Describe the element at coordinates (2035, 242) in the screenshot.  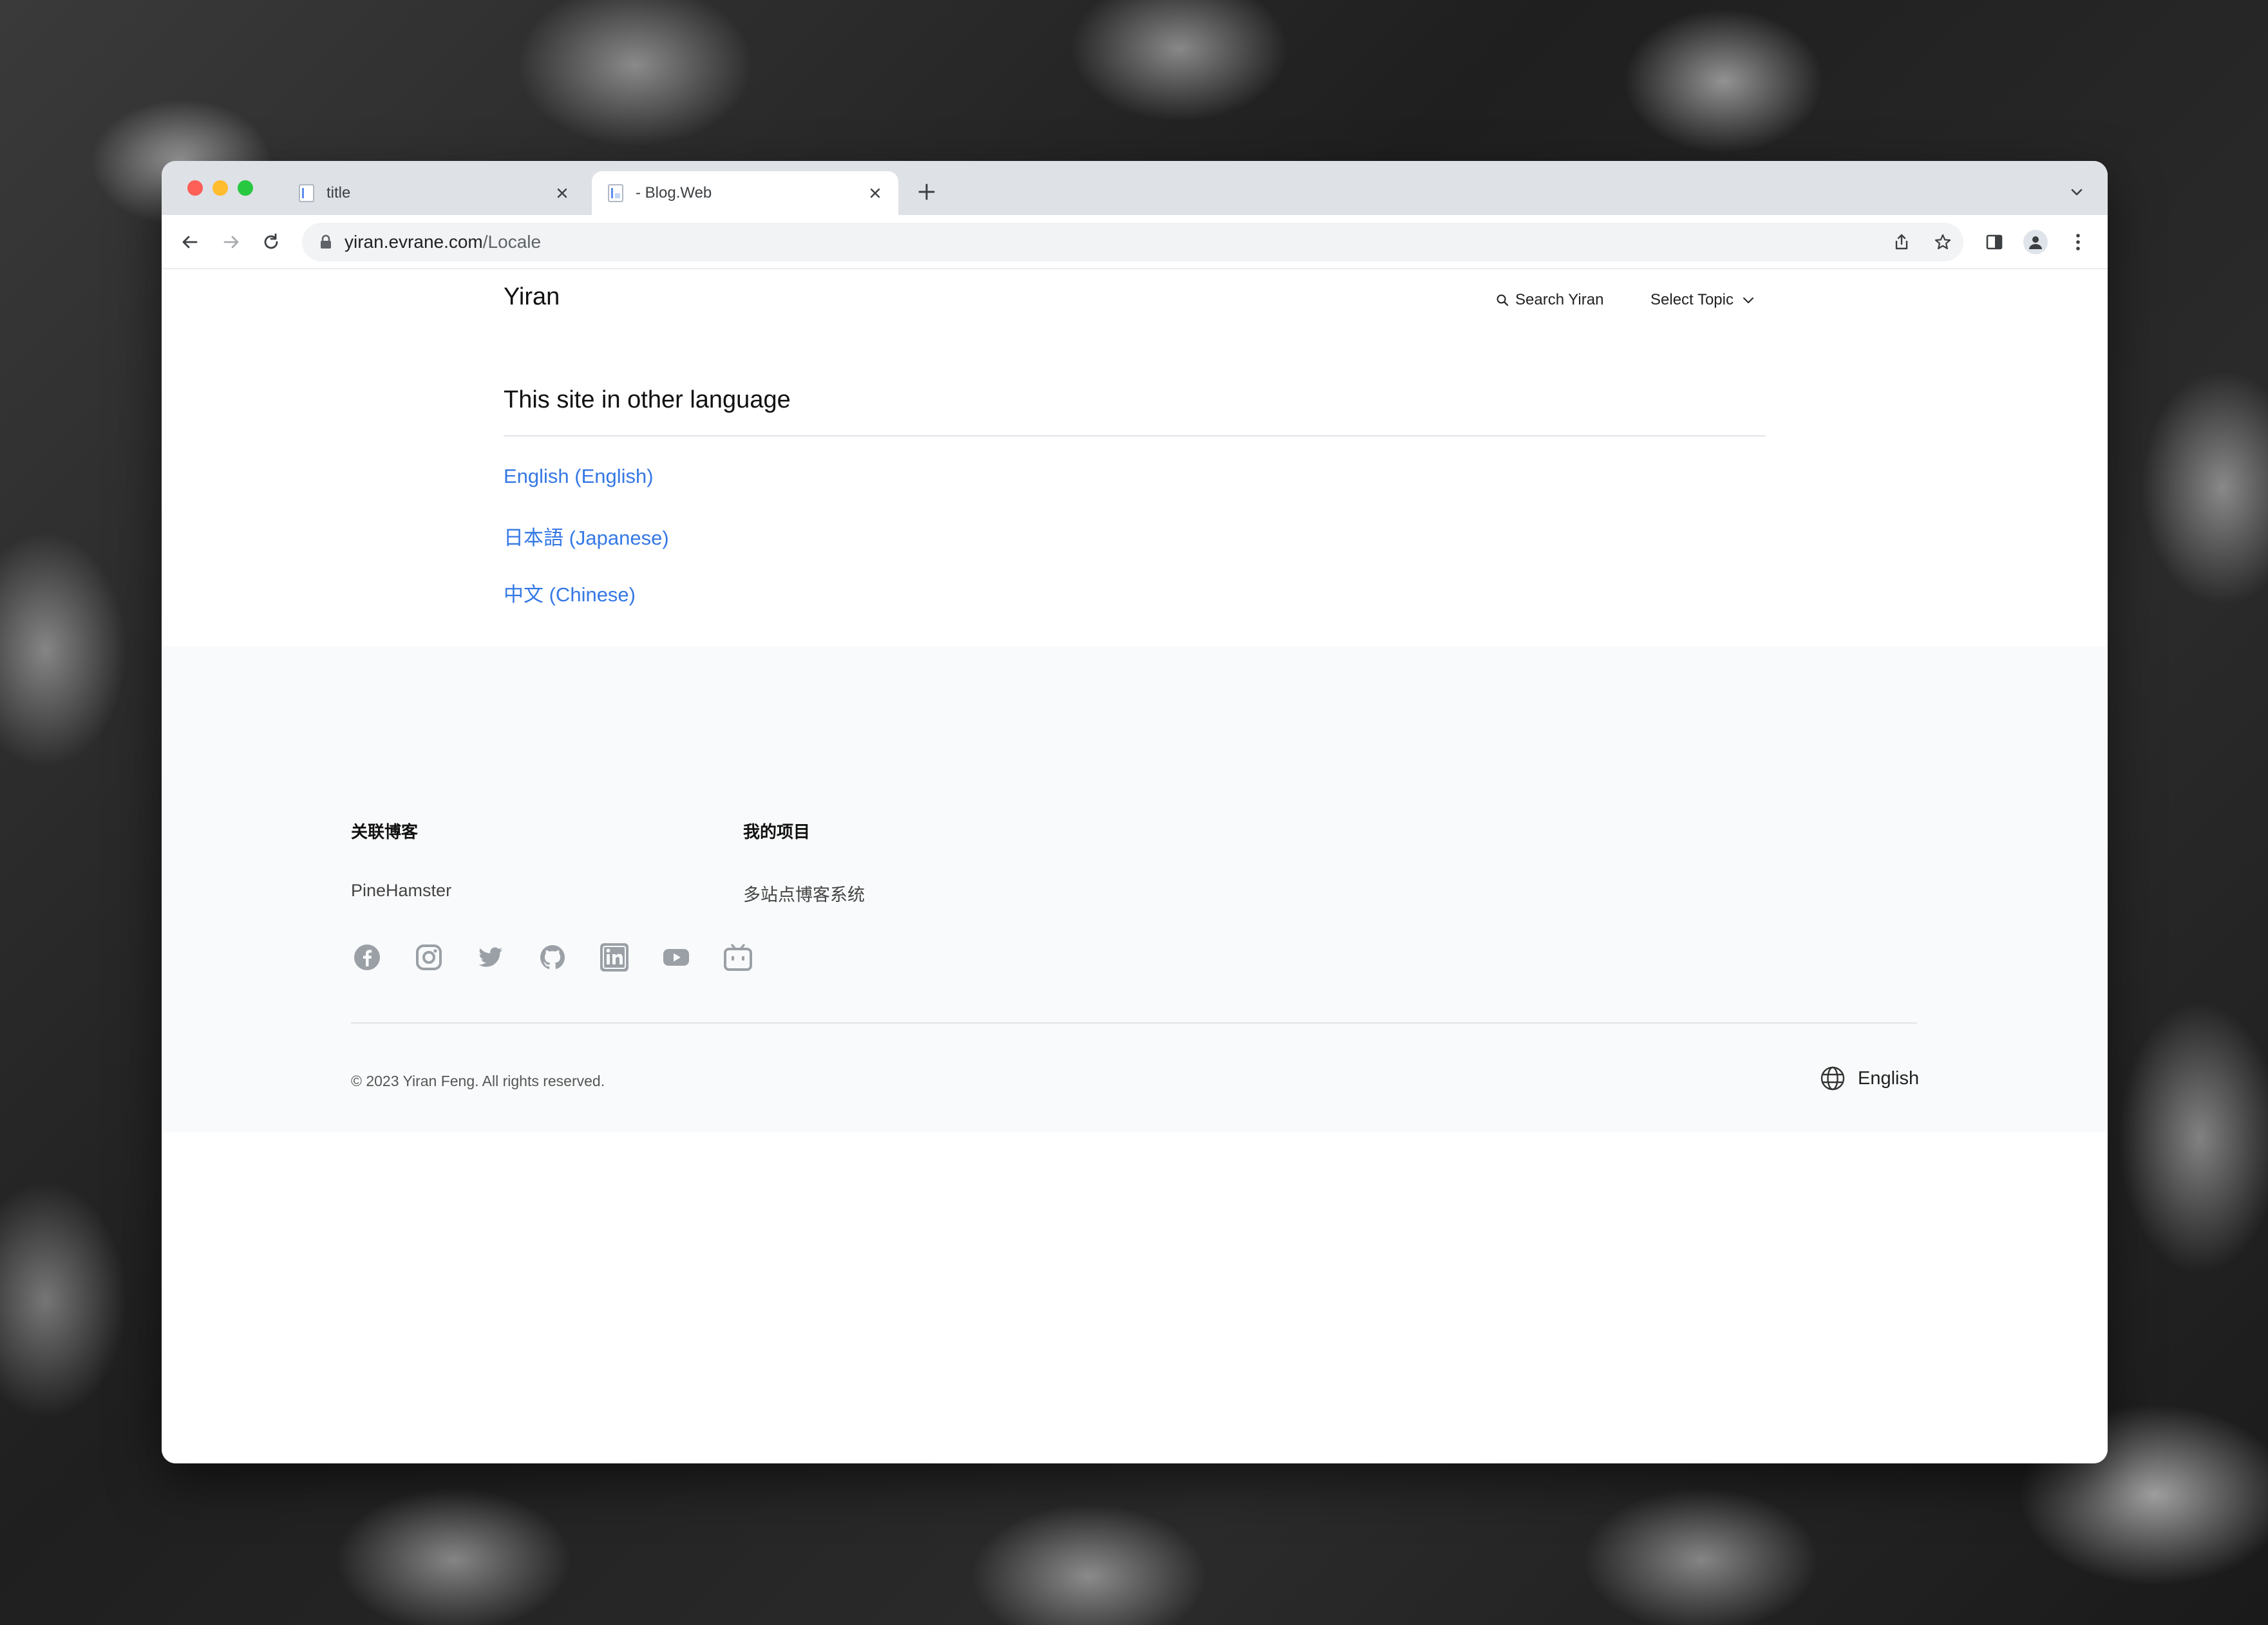
I see `profile-avatar-icon` at that location.